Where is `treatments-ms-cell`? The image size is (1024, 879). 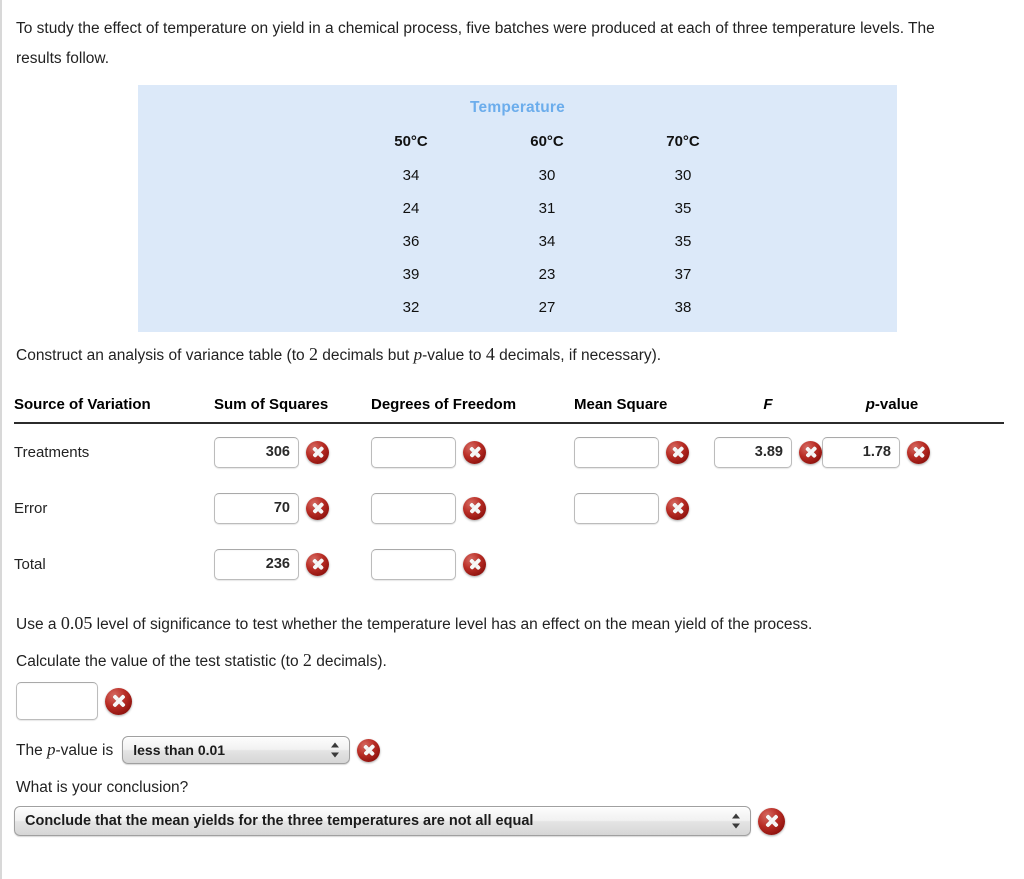 treatments-ms-cell is located at coordinates (644, 452).